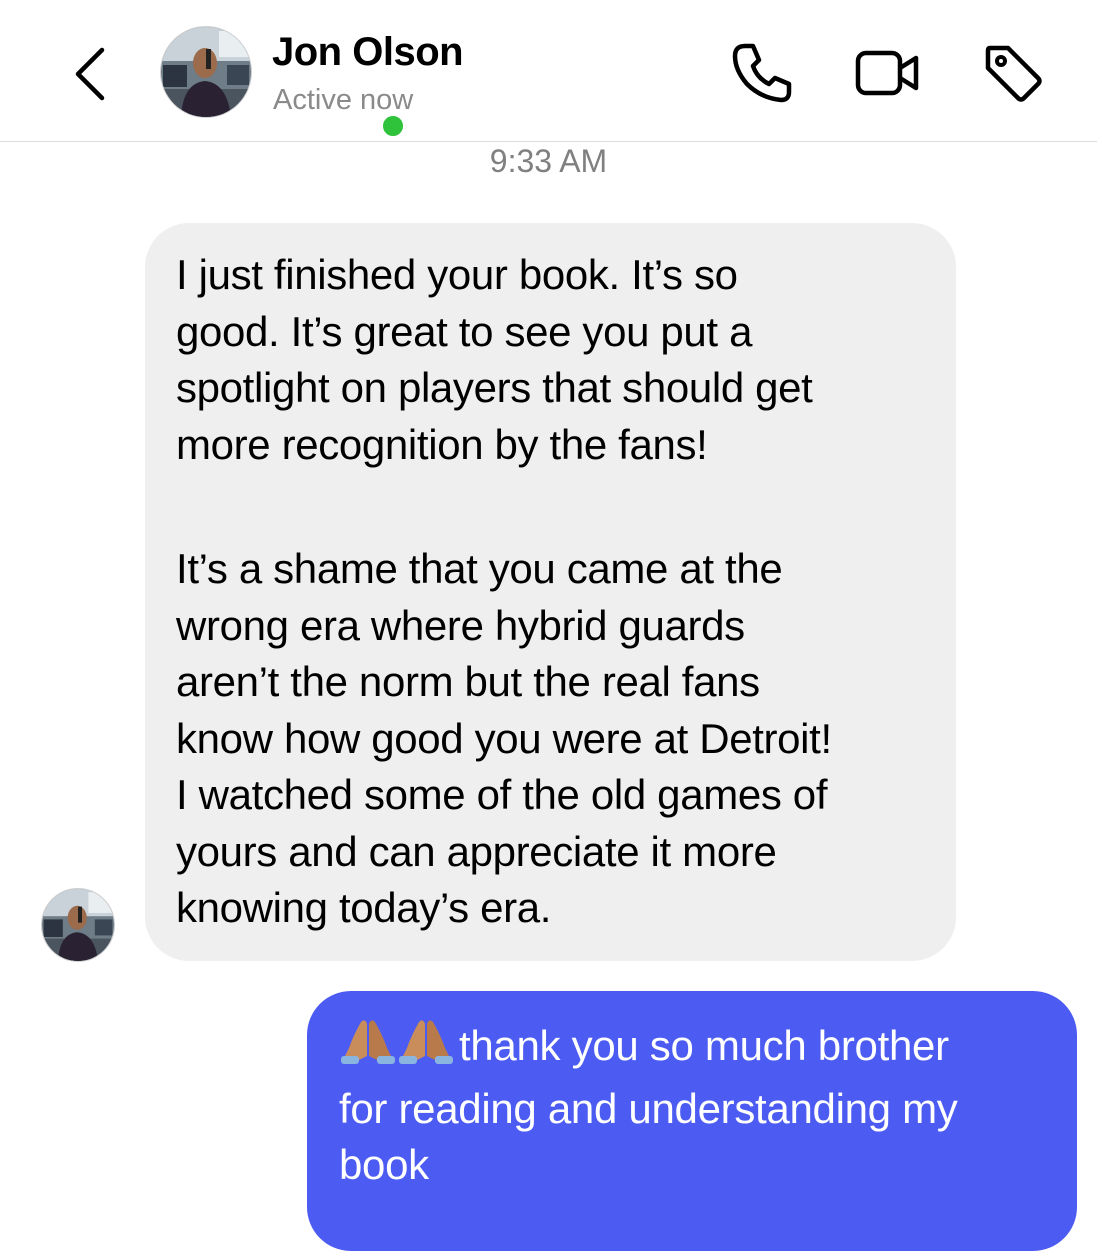 The image size is (1097, 1251). Describe the element at coordinates (494, 387) in the screenshot. I see `message-line: spotlight on players that should get` at that location.